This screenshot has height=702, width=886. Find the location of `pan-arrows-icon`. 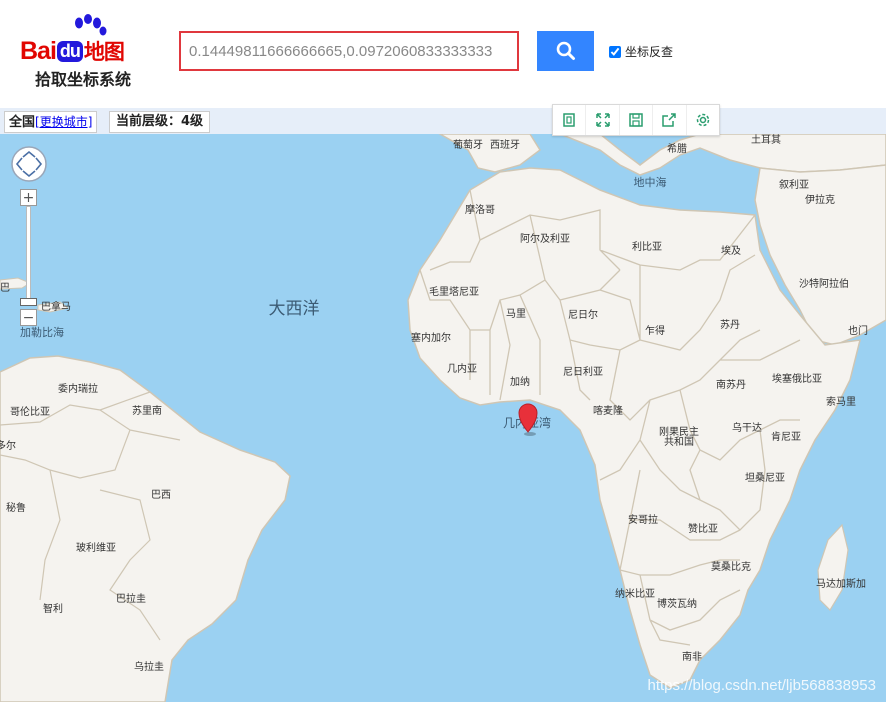

pan-arrows-icon is located at coordinates (29, 164).